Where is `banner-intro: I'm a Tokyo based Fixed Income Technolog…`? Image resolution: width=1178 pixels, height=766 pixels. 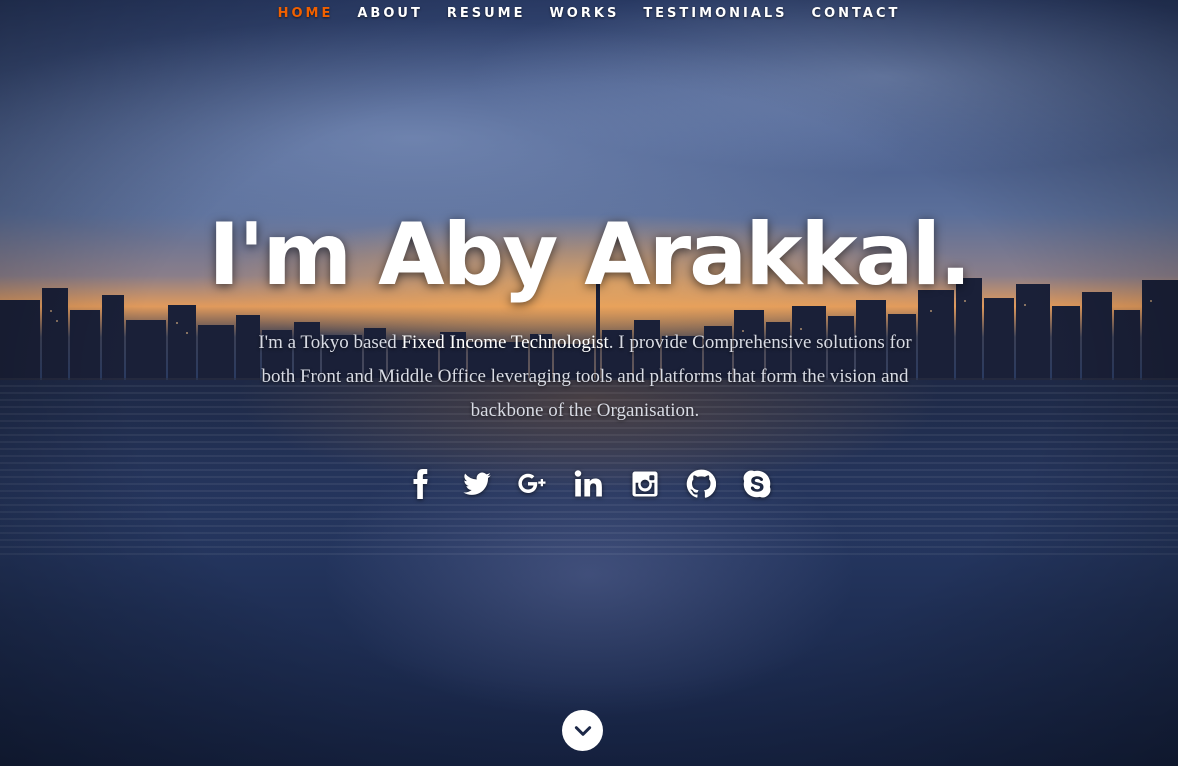
banner-intro: I'm a Tokyo based Fixed Income Technolog… is located at coordinates (585, 377).